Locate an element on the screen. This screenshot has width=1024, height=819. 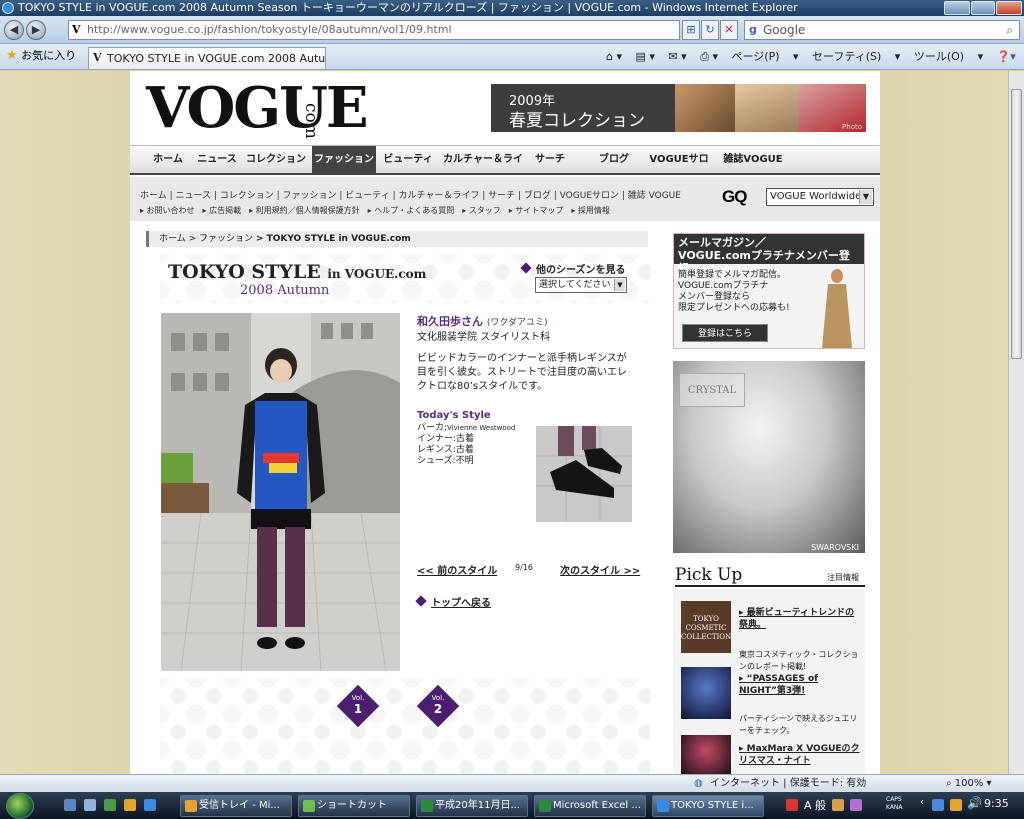
breadcrumb: ホーム > ファッション > TOKYO STYLE in VOGUE.com is located at coordinates (397, 239).